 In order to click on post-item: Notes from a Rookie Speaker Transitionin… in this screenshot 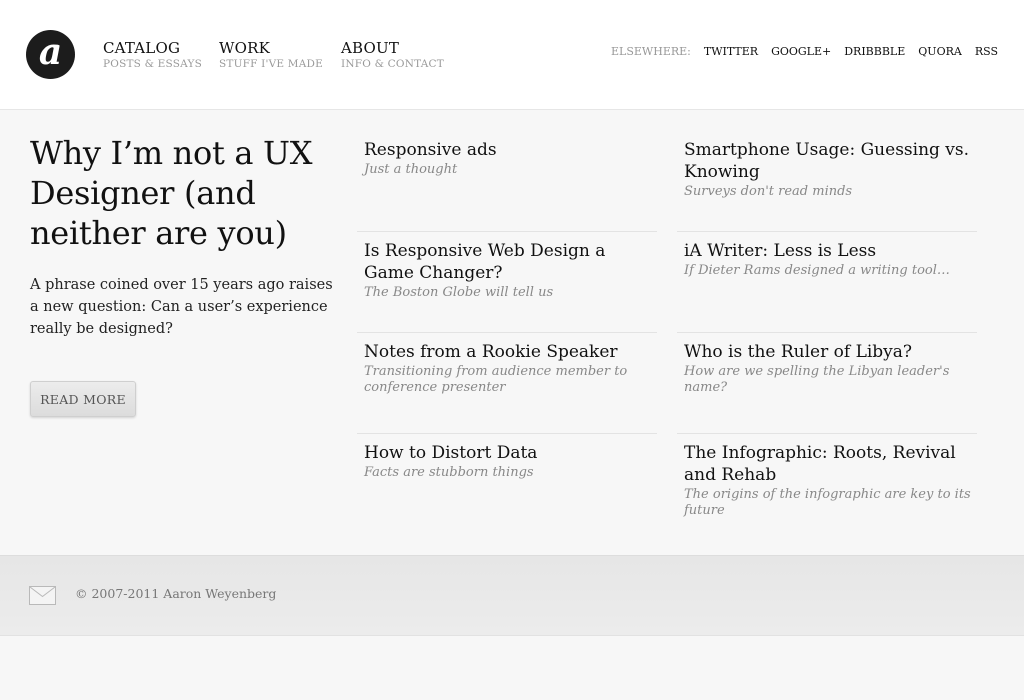, I will do `click(507, 364)`.